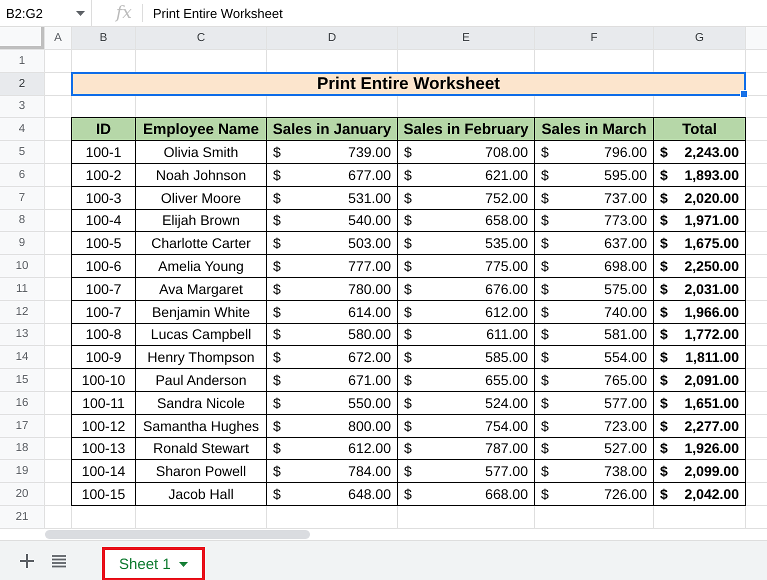 Image resolution: width=767 pixels, height=580 pixels. I want to click on select-all-corner, so click(22, 38).